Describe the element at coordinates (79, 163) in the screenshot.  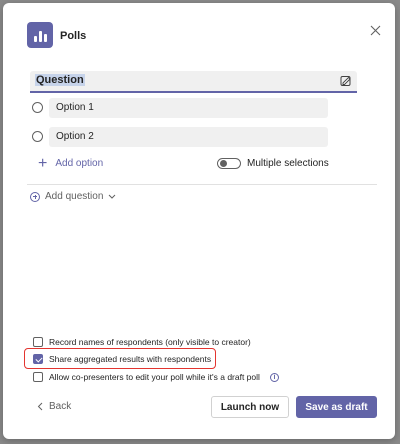
I see `add-option-label: Add option` at that location.